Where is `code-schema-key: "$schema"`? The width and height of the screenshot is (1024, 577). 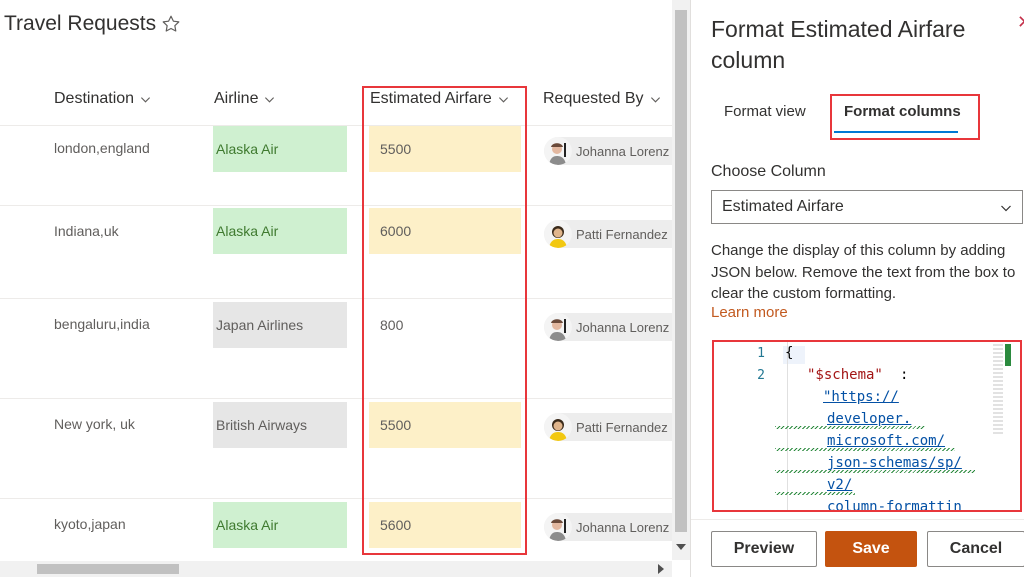 code-schema-key: "$schema" is located at coordinates (845, 375).